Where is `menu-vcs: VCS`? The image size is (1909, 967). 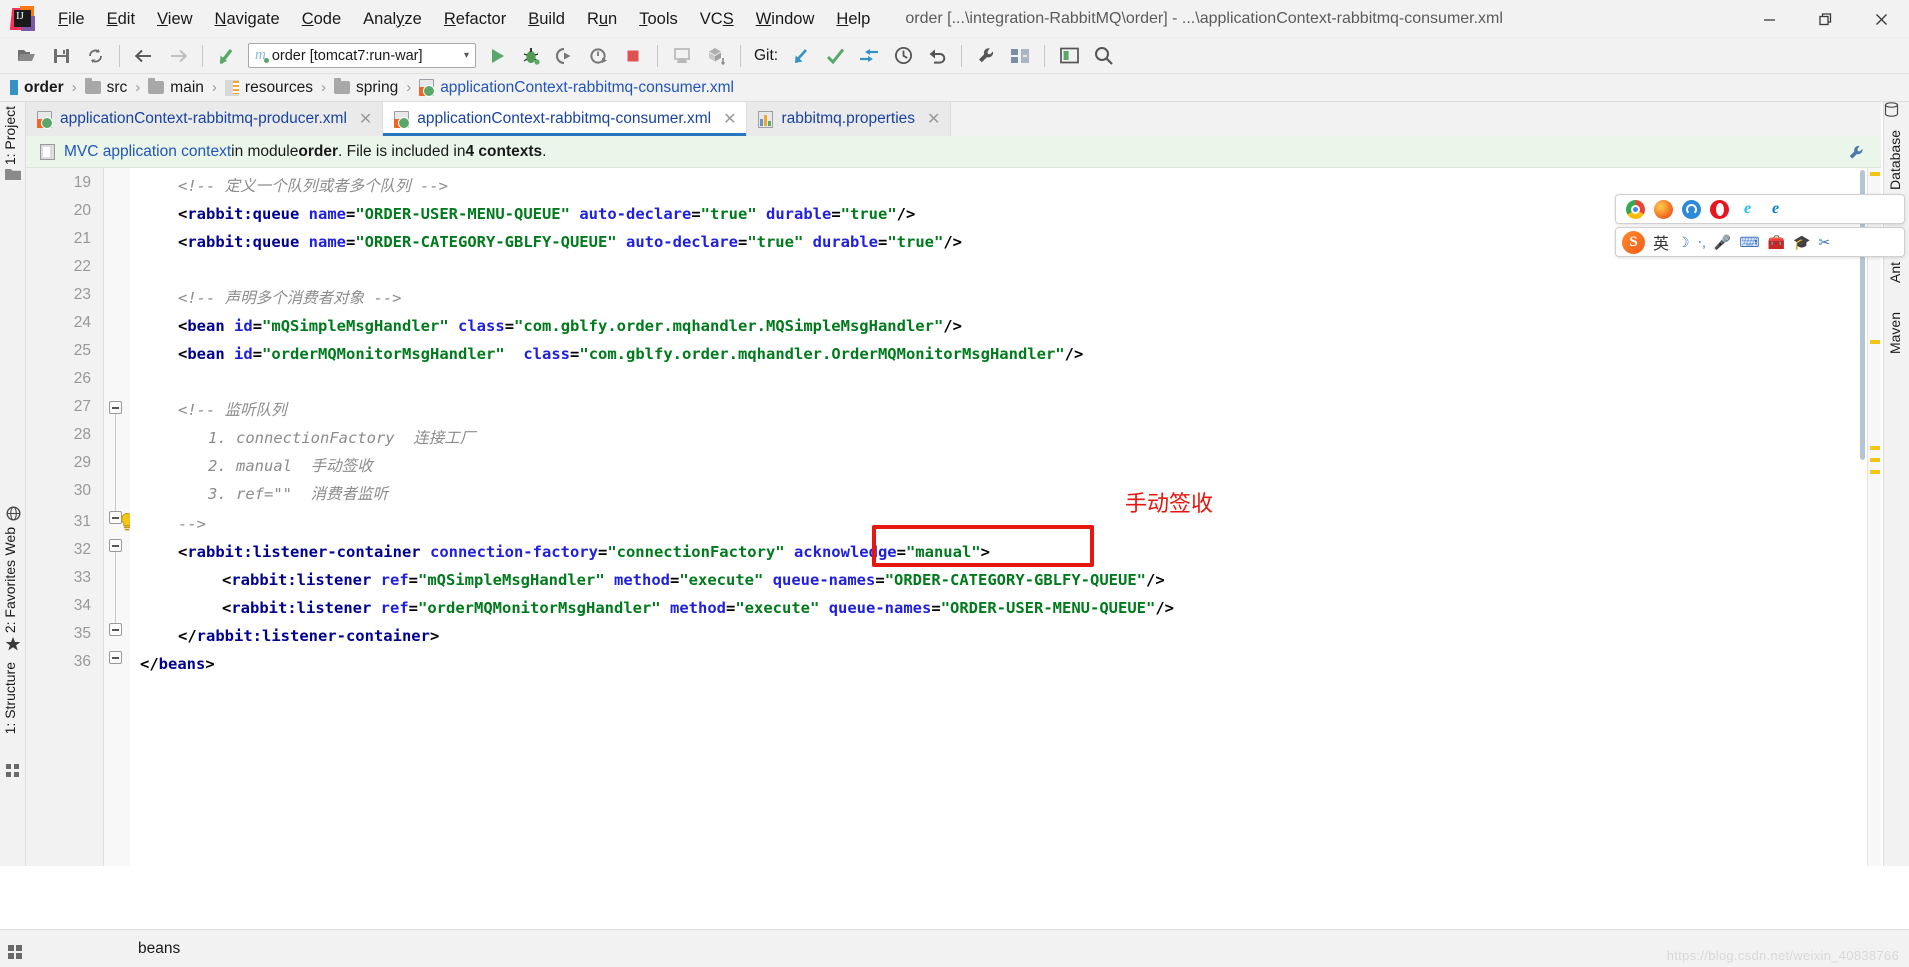 menu-vcs: VCS is located at coordinates (717, 19).